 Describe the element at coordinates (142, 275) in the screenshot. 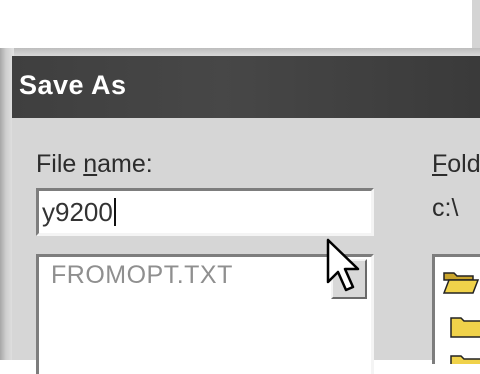

I see `list-item: FROMOPT.TXT` at that location.